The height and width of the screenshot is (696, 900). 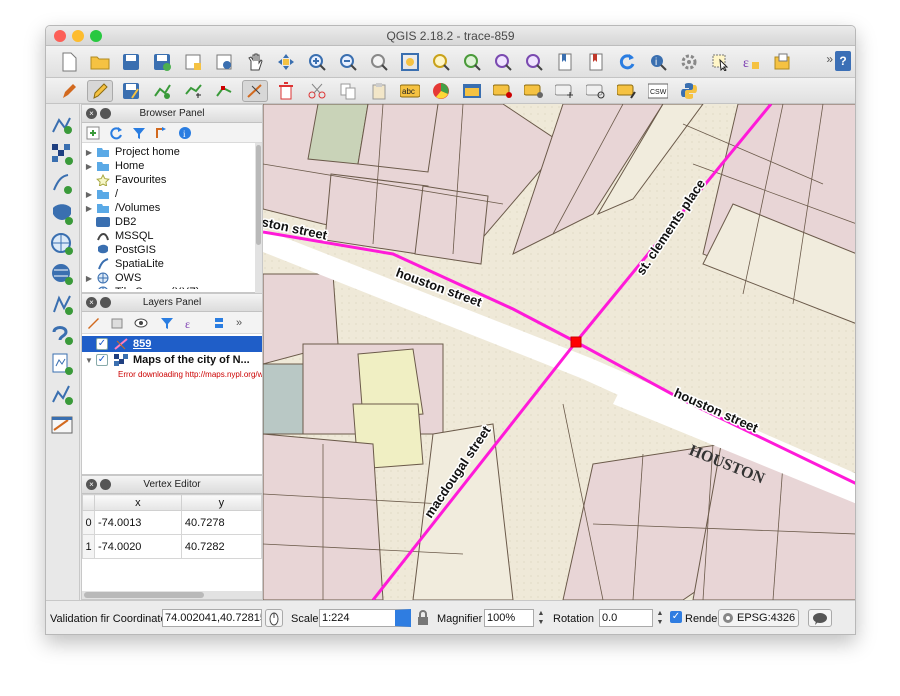 I want to click on manage-visibility-icon, so click(x=142, y=323).